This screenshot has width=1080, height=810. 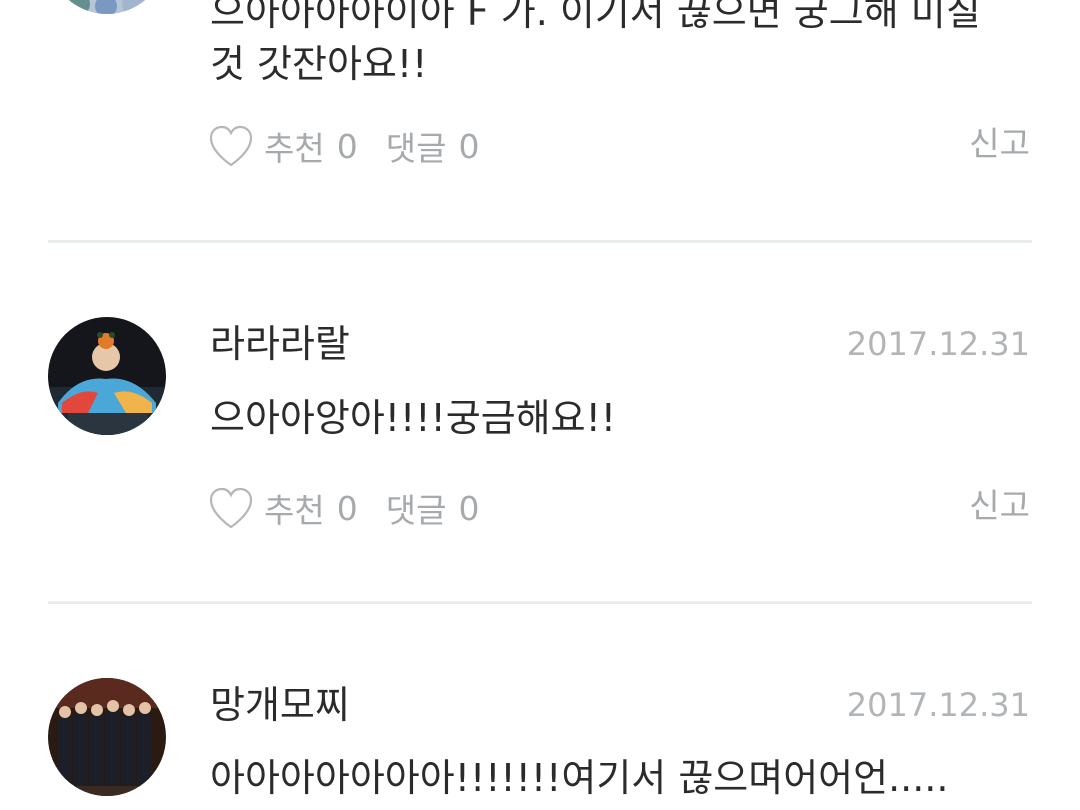 What do you see at coordinates (319, 64) in the screenshot?
I see `comment-text-line: 것 갓잔아요!!` at bounding box center [319, 64].